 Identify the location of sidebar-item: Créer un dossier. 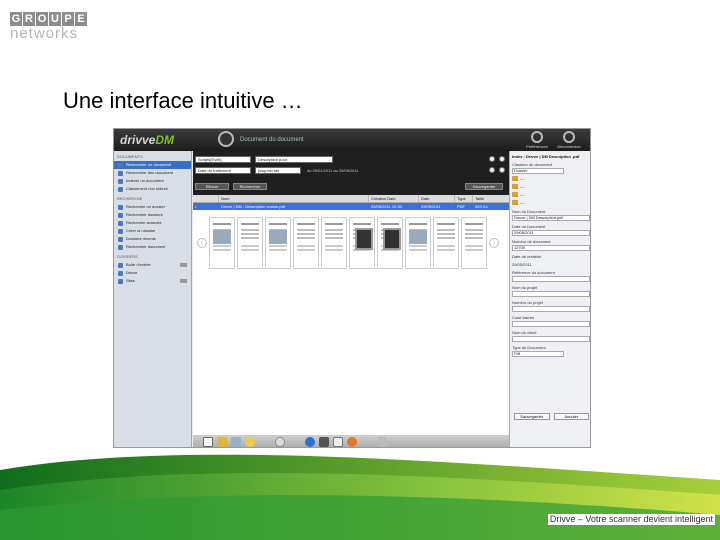
(152, 231).